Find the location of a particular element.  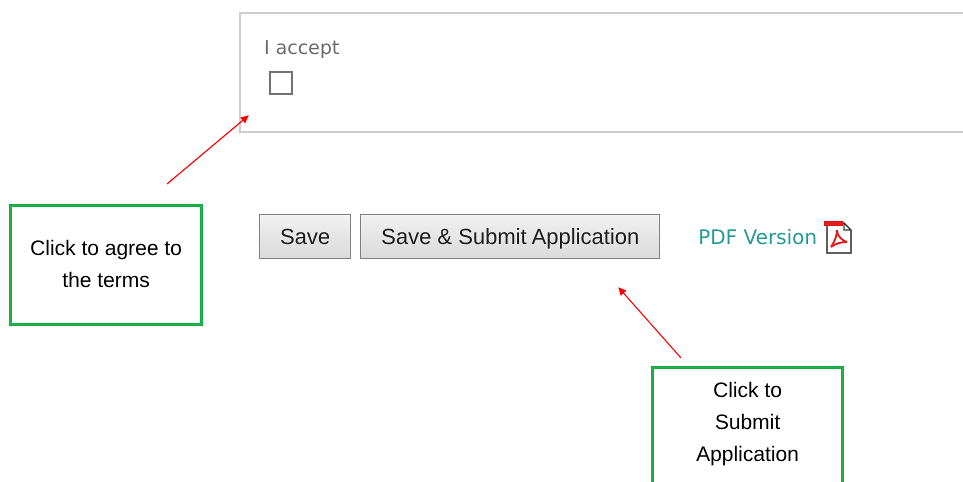

callout-box: Click to Submit Application is located at coordinates (747, 424).